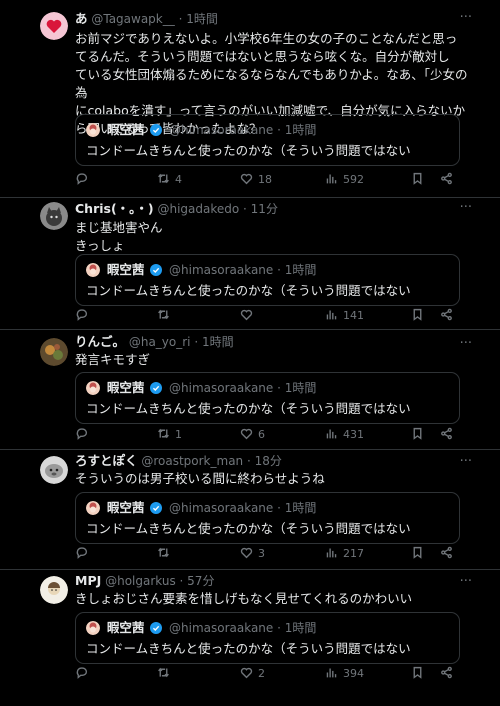  Describe the element at coordinates (119, 236) in the screenshot. I see `tweet-text: まじ基地害やん きっしょ` at that location.